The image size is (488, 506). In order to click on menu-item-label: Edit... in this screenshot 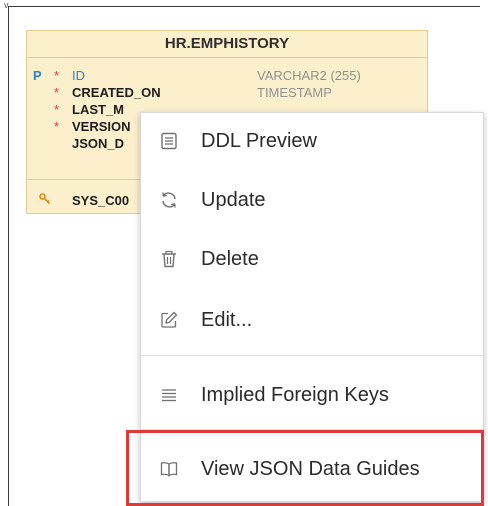, I will do `click(227, 319)`.